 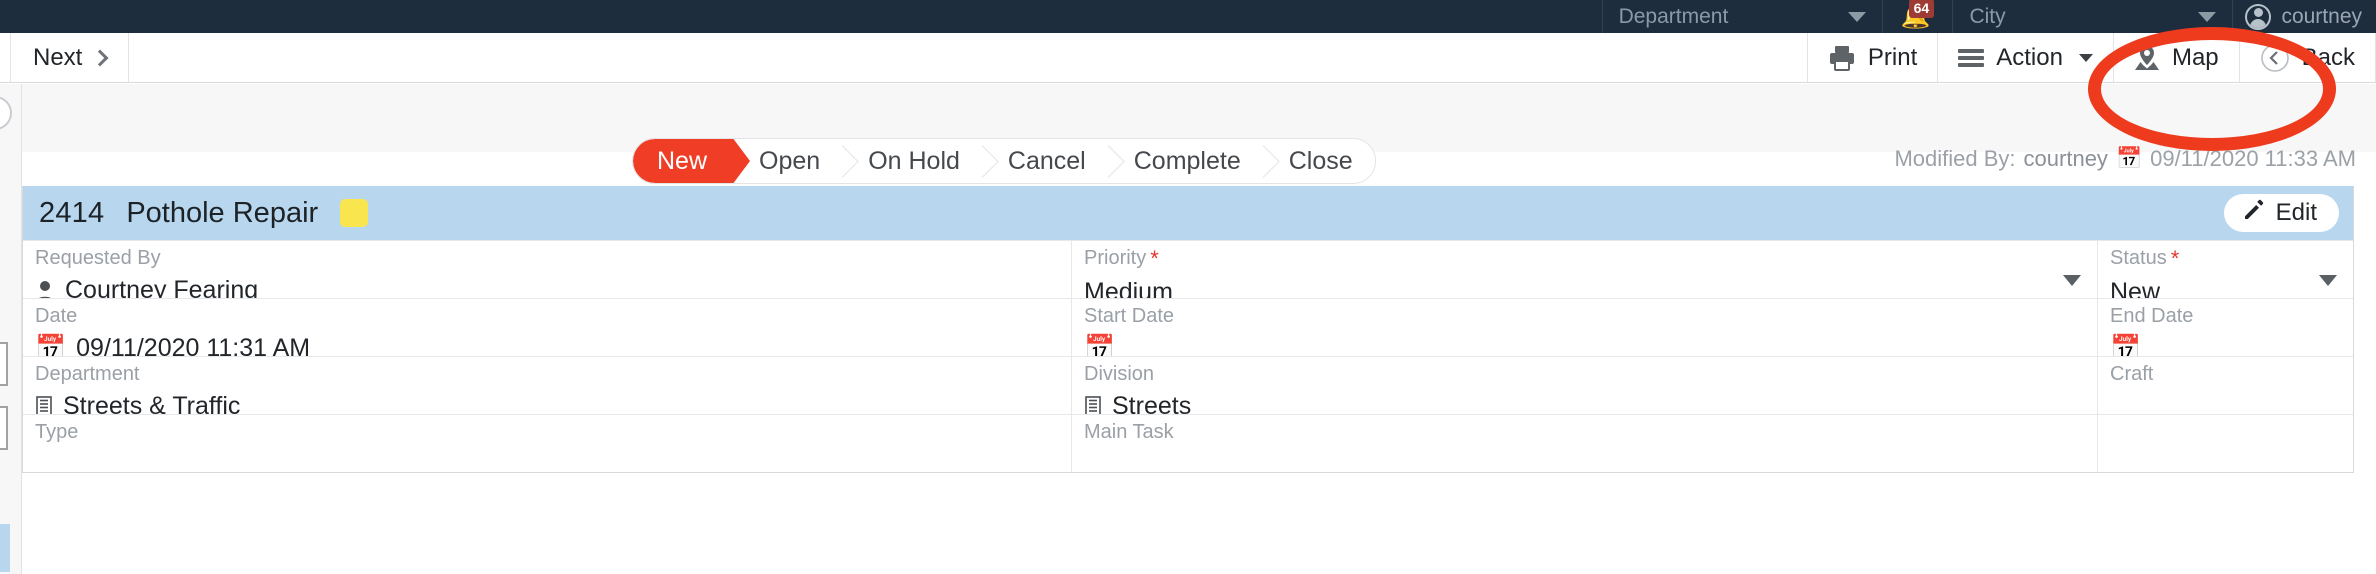 I want to click on notifications-button: 🔔 64, so click(x=1917, y=16).